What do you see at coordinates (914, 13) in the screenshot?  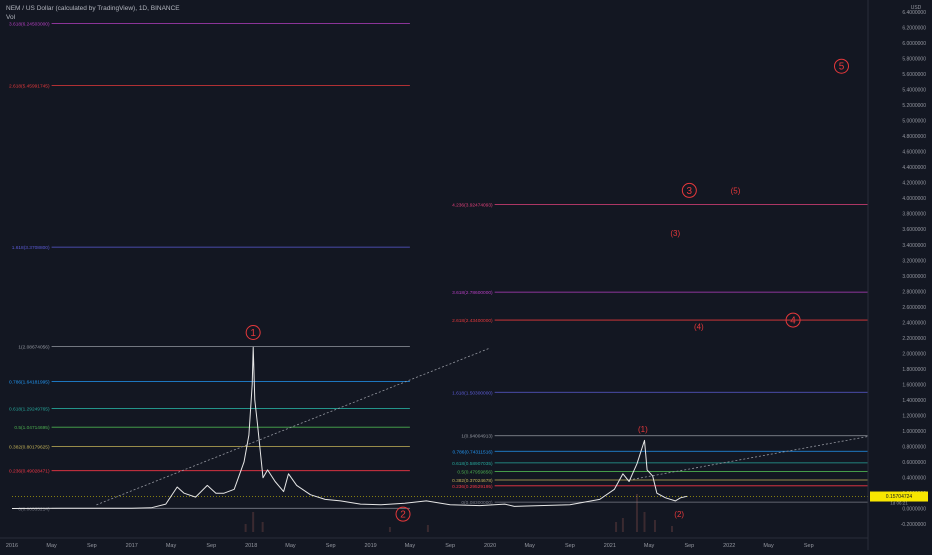 I see `price-axis-tick: 6.4000000` at bounding box center [914, 13].